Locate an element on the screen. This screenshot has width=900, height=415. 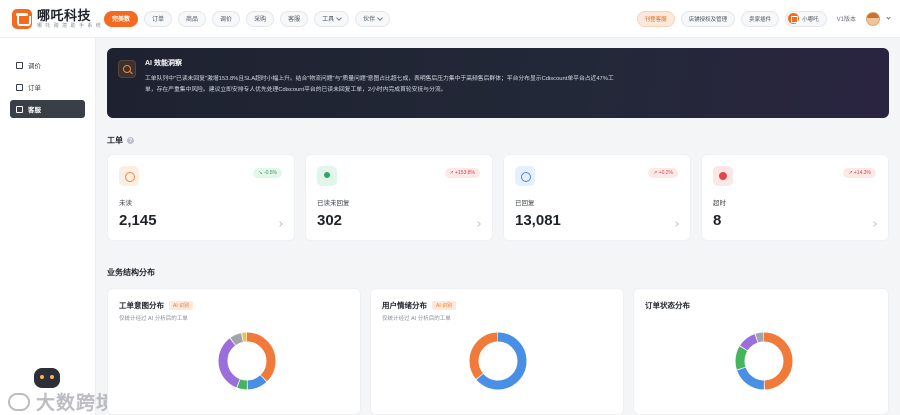
chat-icon is located at coordinates (129, 176).